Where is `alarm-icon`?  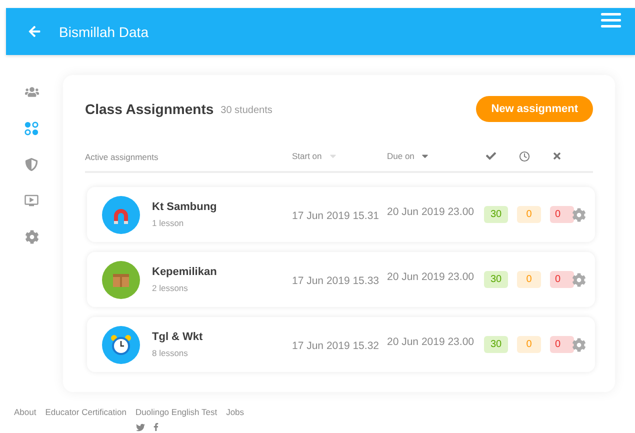
alarm-icon is located at coordinates (121, 345).